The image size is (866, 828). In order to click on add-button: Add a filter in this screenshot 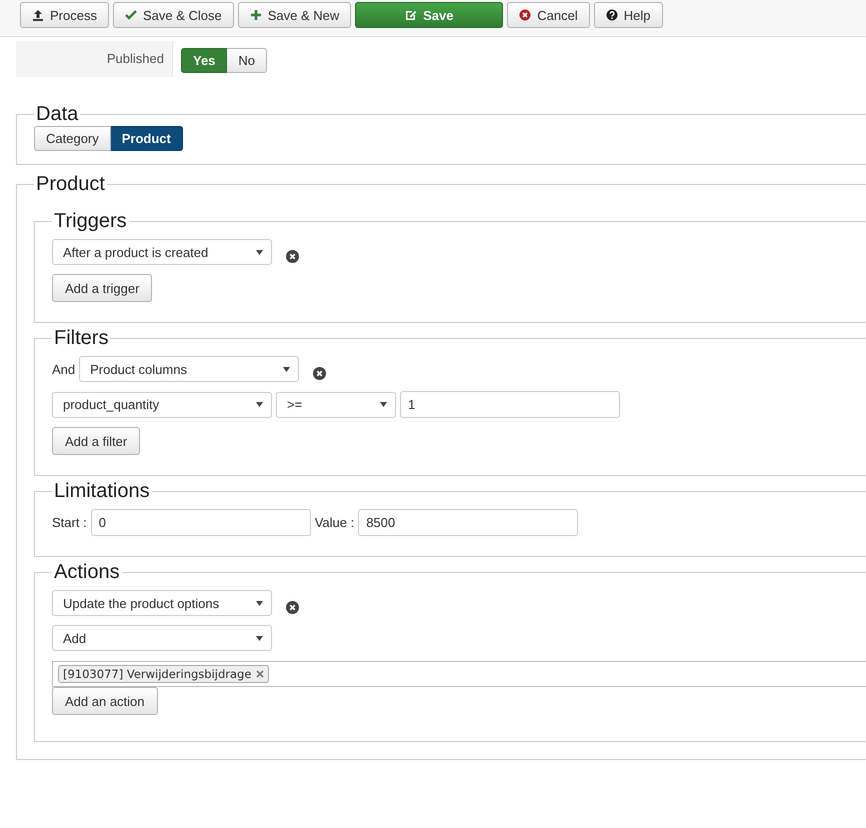, I will do `click(96, 441)`.